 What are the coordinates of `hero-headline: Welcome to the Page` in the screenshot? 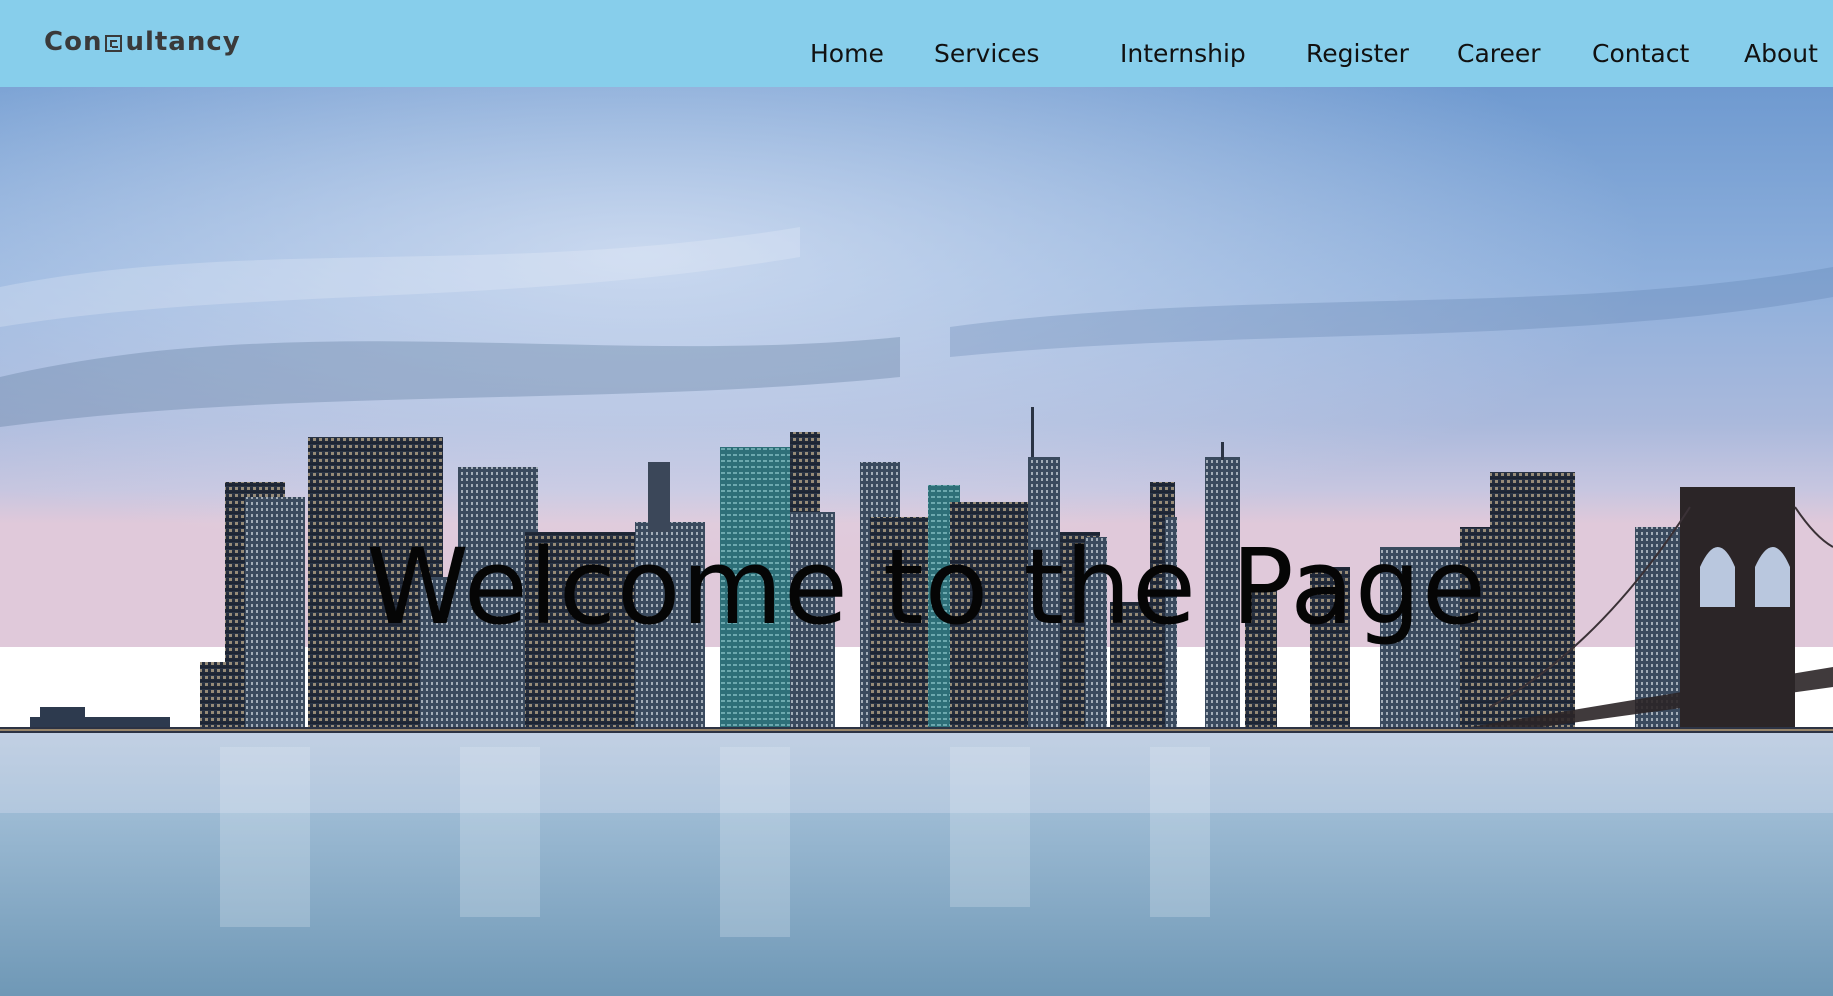 It's located at (926, 587).